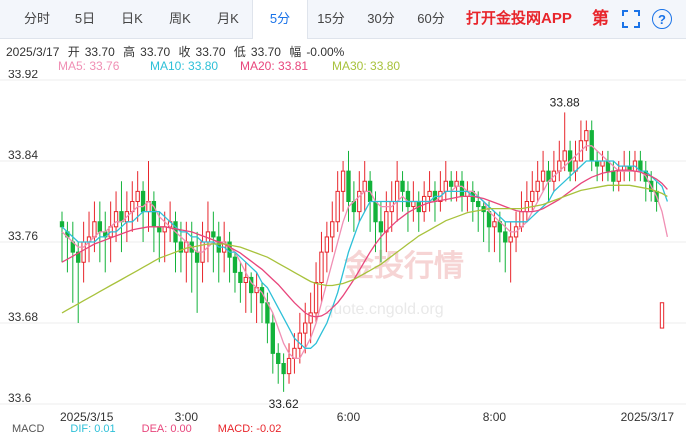 The image size is (686, 435). I want to click on macd-legend: MACD DIF: 0.01 DEA: 0.00 MACD: -0.02, so click(159, 429).